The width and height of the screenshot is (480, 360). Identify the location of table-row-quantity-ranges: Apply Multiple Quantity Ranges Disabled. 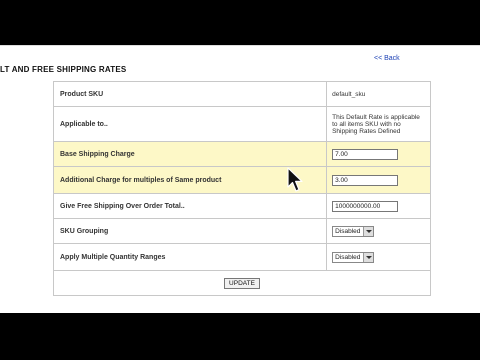
(241, 257).